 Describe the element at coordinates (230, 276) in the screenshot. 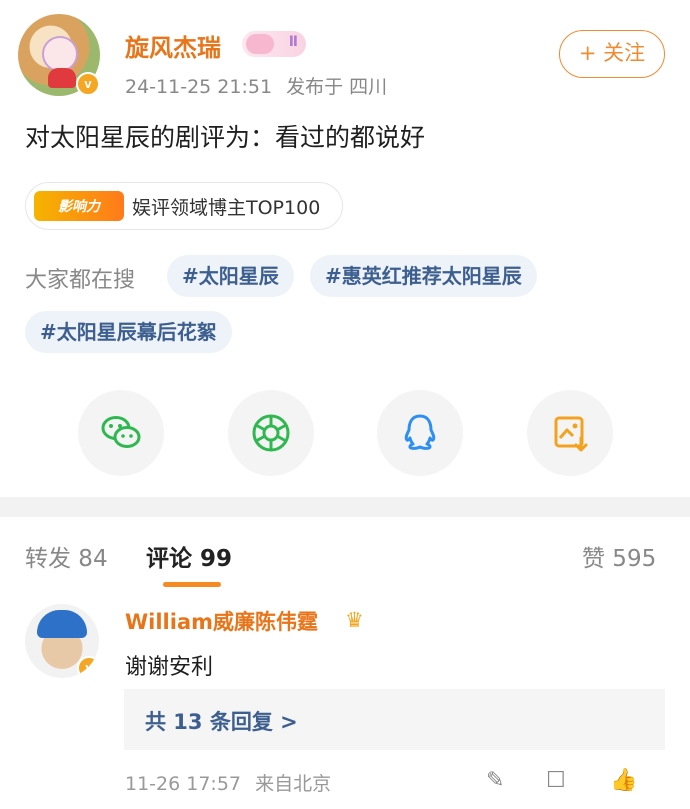

I see `hashtag-tag: #太阳星辰` at that location.